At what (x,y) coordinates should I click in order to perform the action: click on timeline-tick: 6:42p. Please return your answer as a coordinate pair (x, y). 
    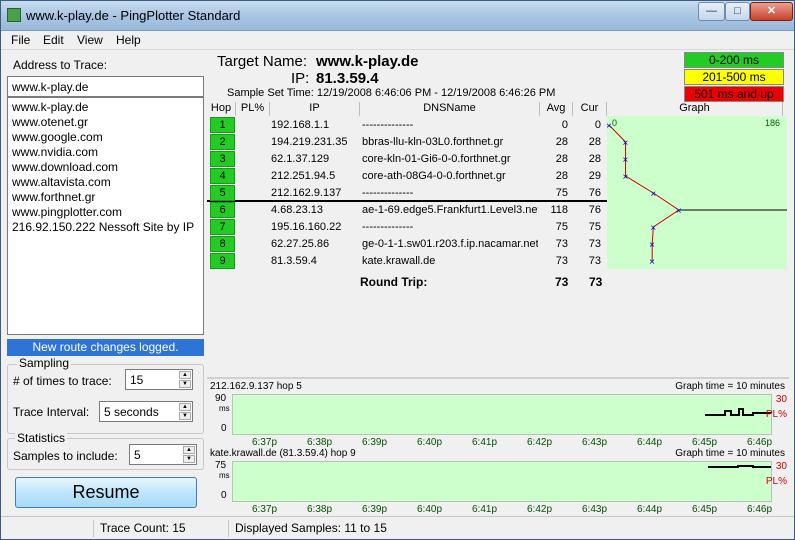
    Looking at the image, I should click on (540, 509).